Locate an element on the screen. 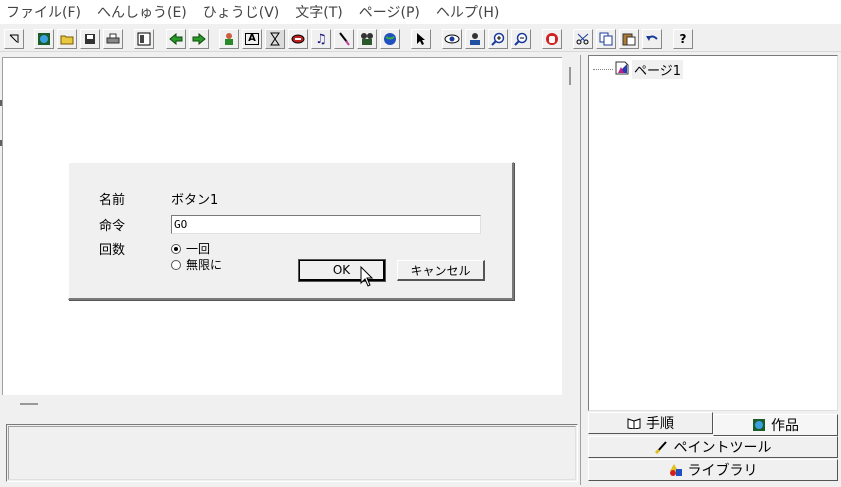 The image size is (841, 487). save-icon is located at coordinates (90, 39).